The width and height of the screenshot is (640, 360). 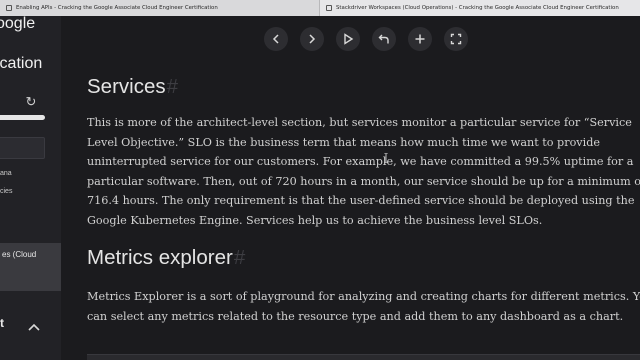 I want to click on section-heading-metrics-explorer: Metrics explorer#, so click(x=166, y=258).